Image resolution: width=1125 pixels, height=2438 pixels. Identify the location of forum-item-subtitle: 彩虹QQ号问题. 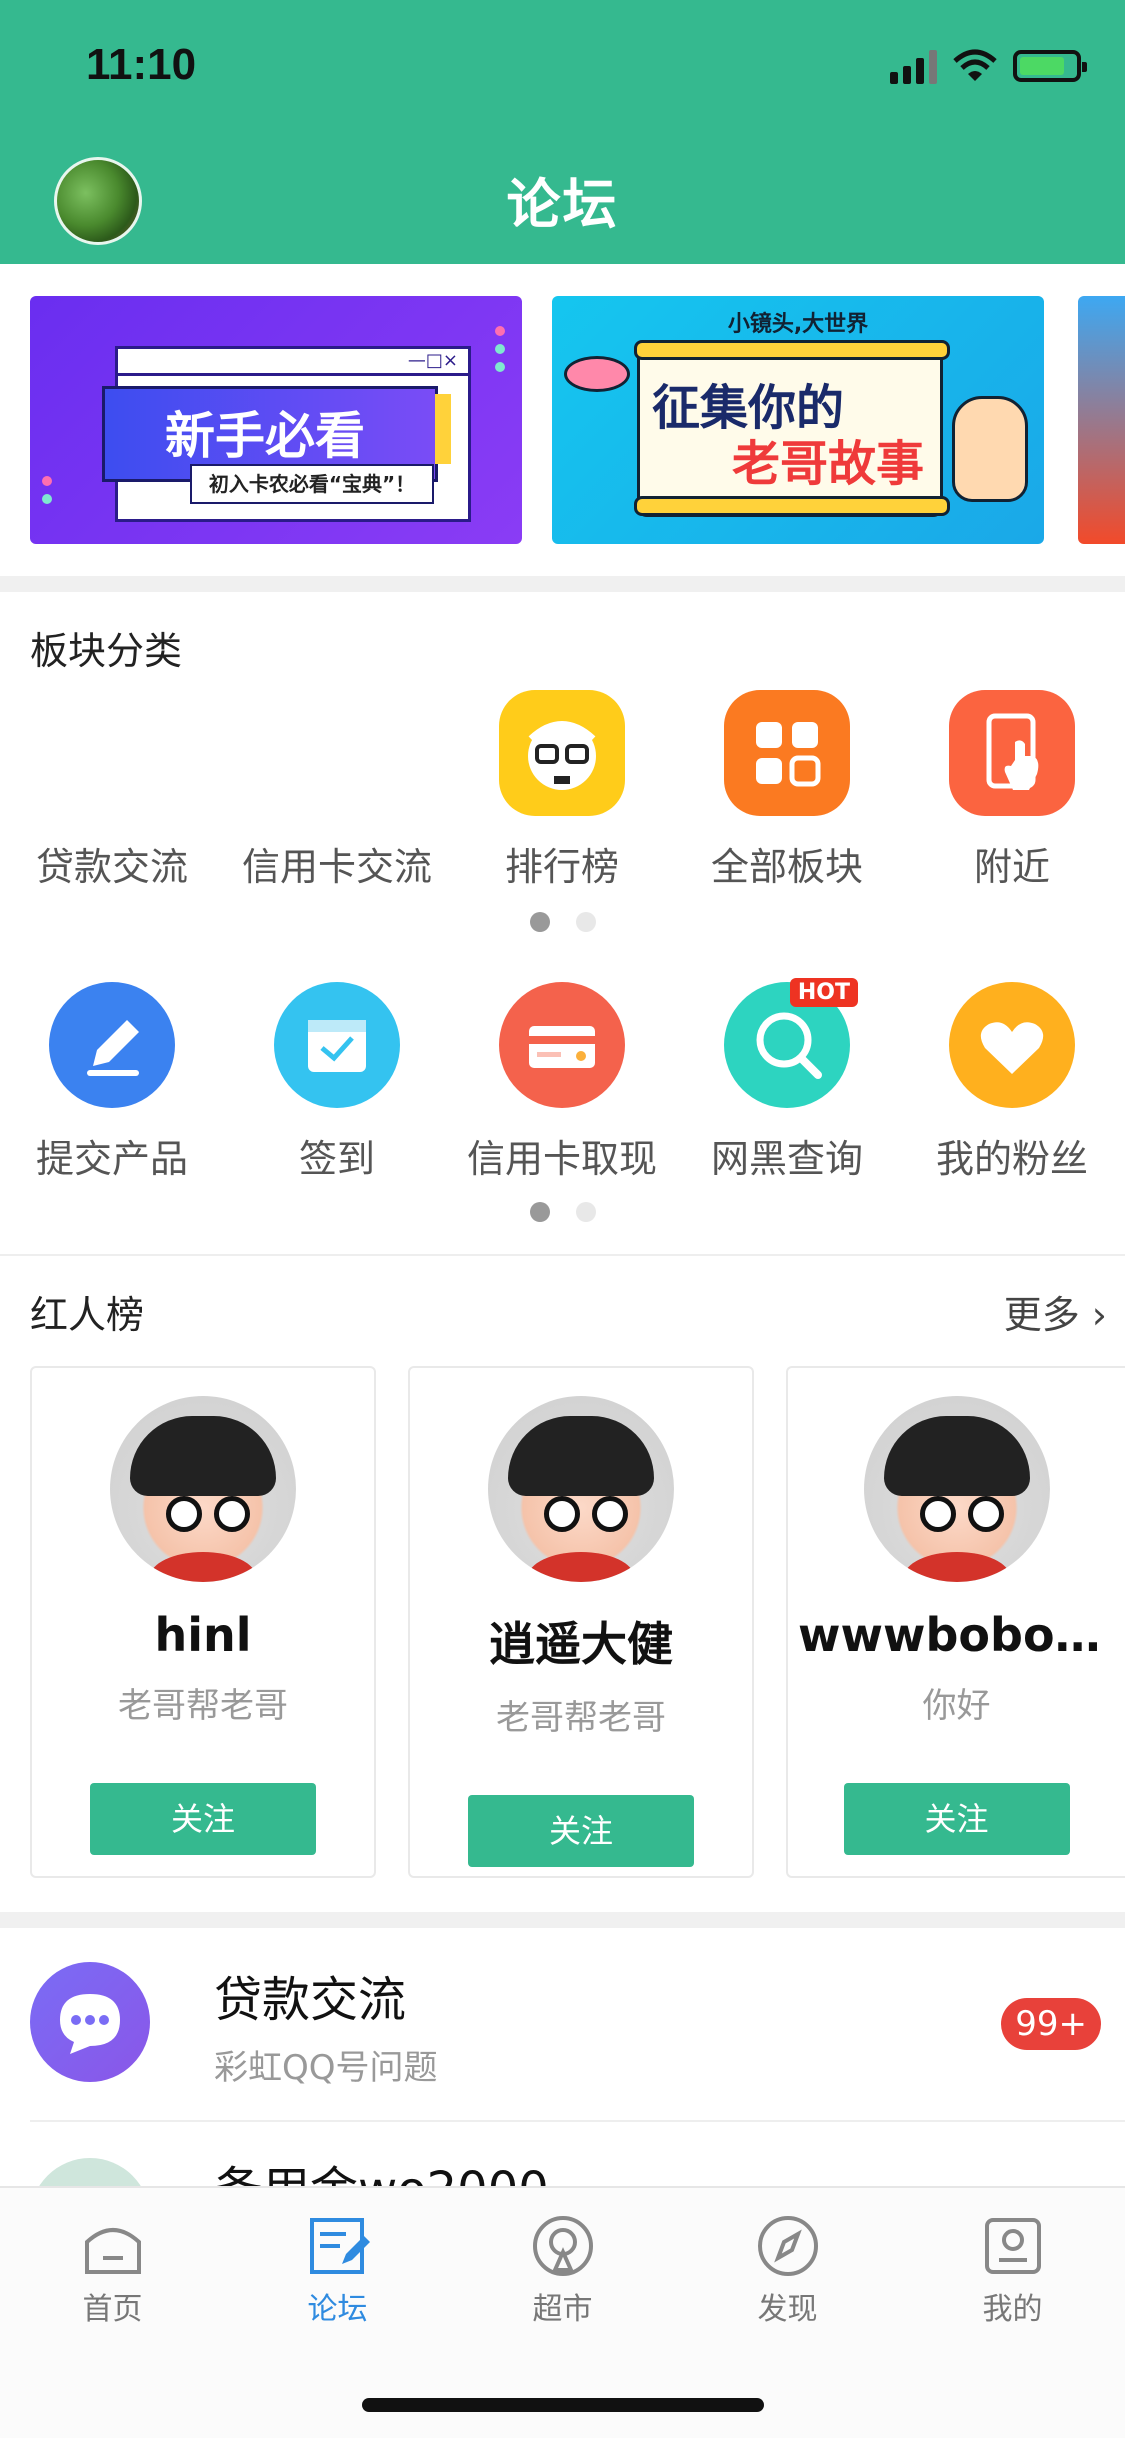
(326, 2068).